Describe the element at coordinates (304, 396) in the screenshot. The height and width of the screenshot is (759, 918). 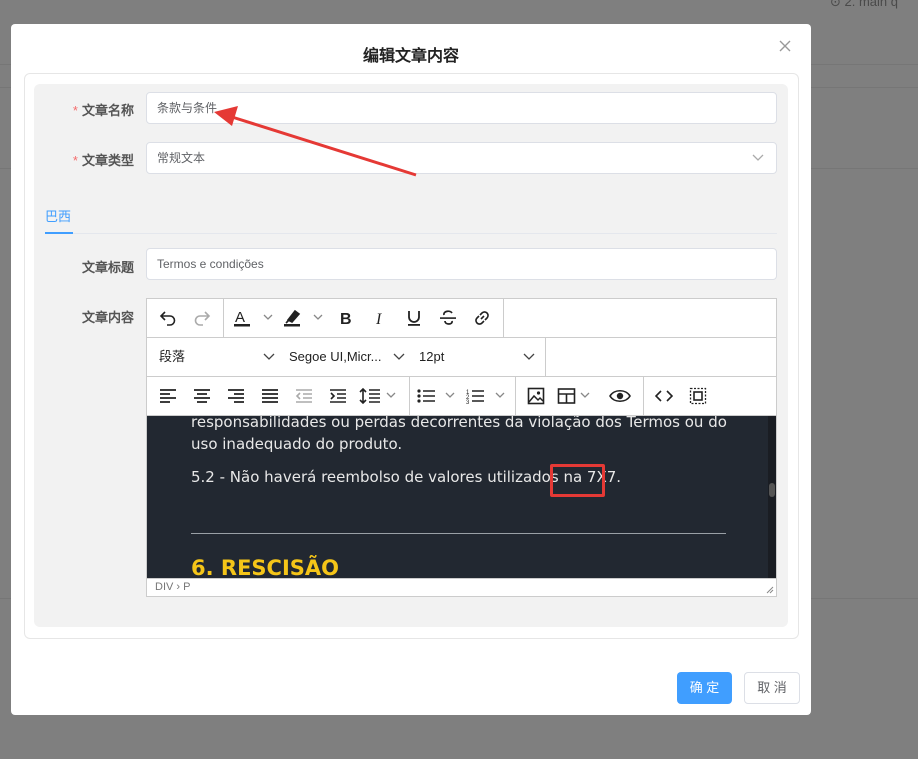
I see `outdent-icon` at that location.